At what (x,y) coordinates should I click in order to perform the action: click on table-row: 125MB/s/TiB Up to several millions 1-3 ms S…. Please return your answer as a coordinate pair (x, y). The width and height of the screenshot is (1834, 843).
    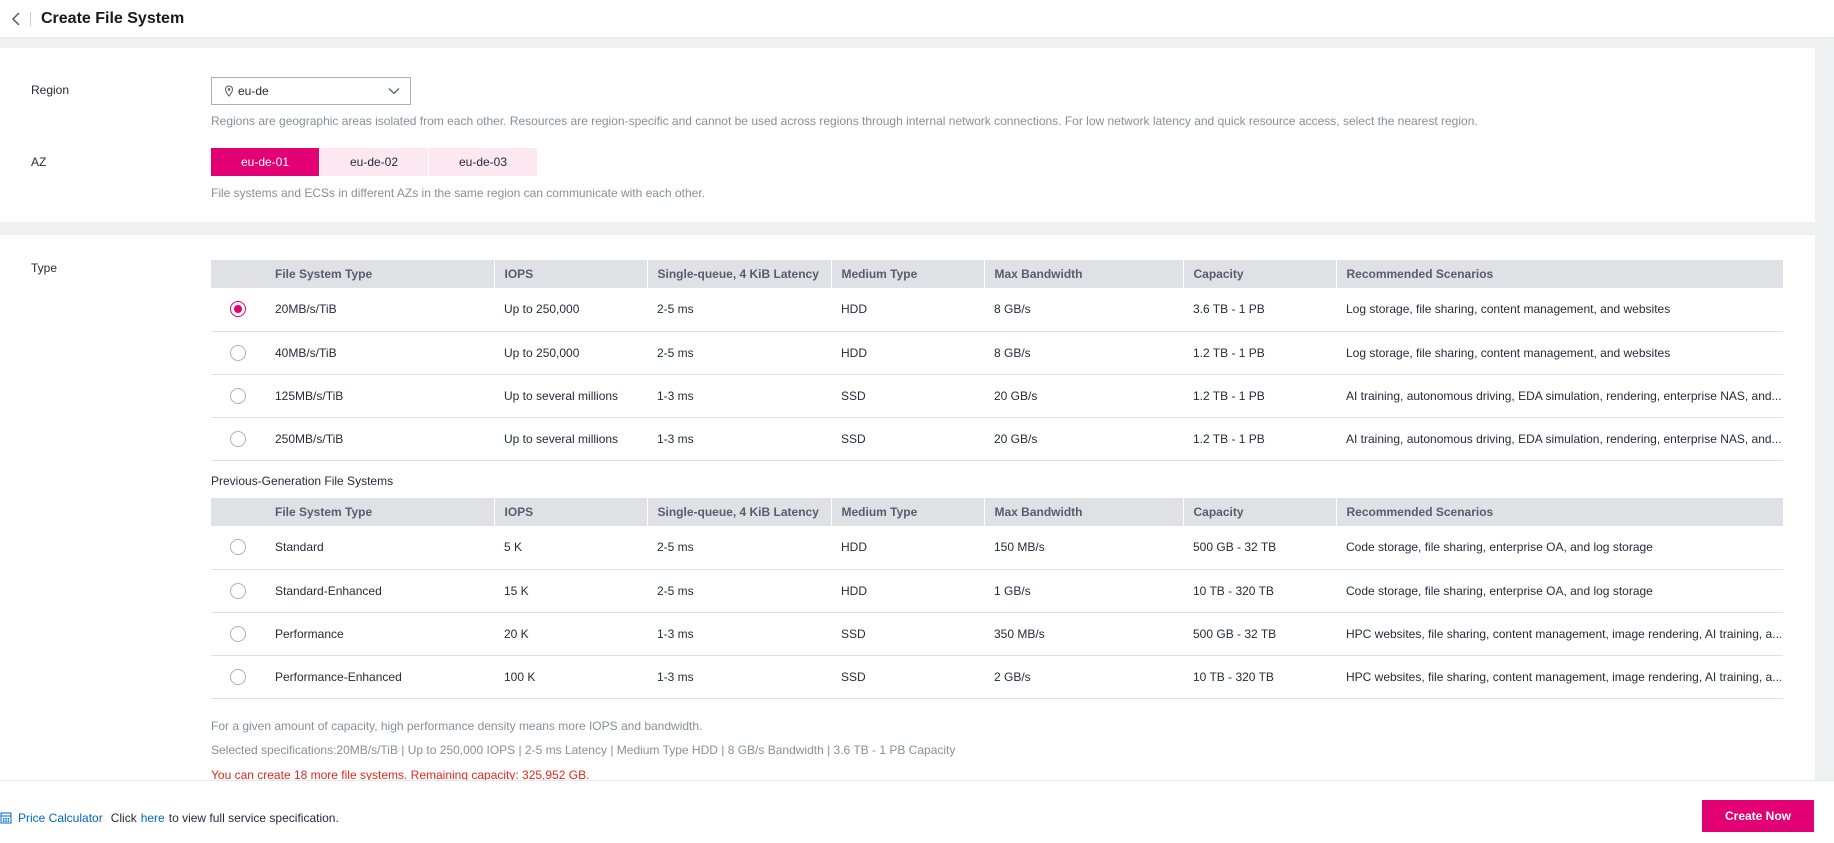
    Looking at the image, I should click on (997, 396).